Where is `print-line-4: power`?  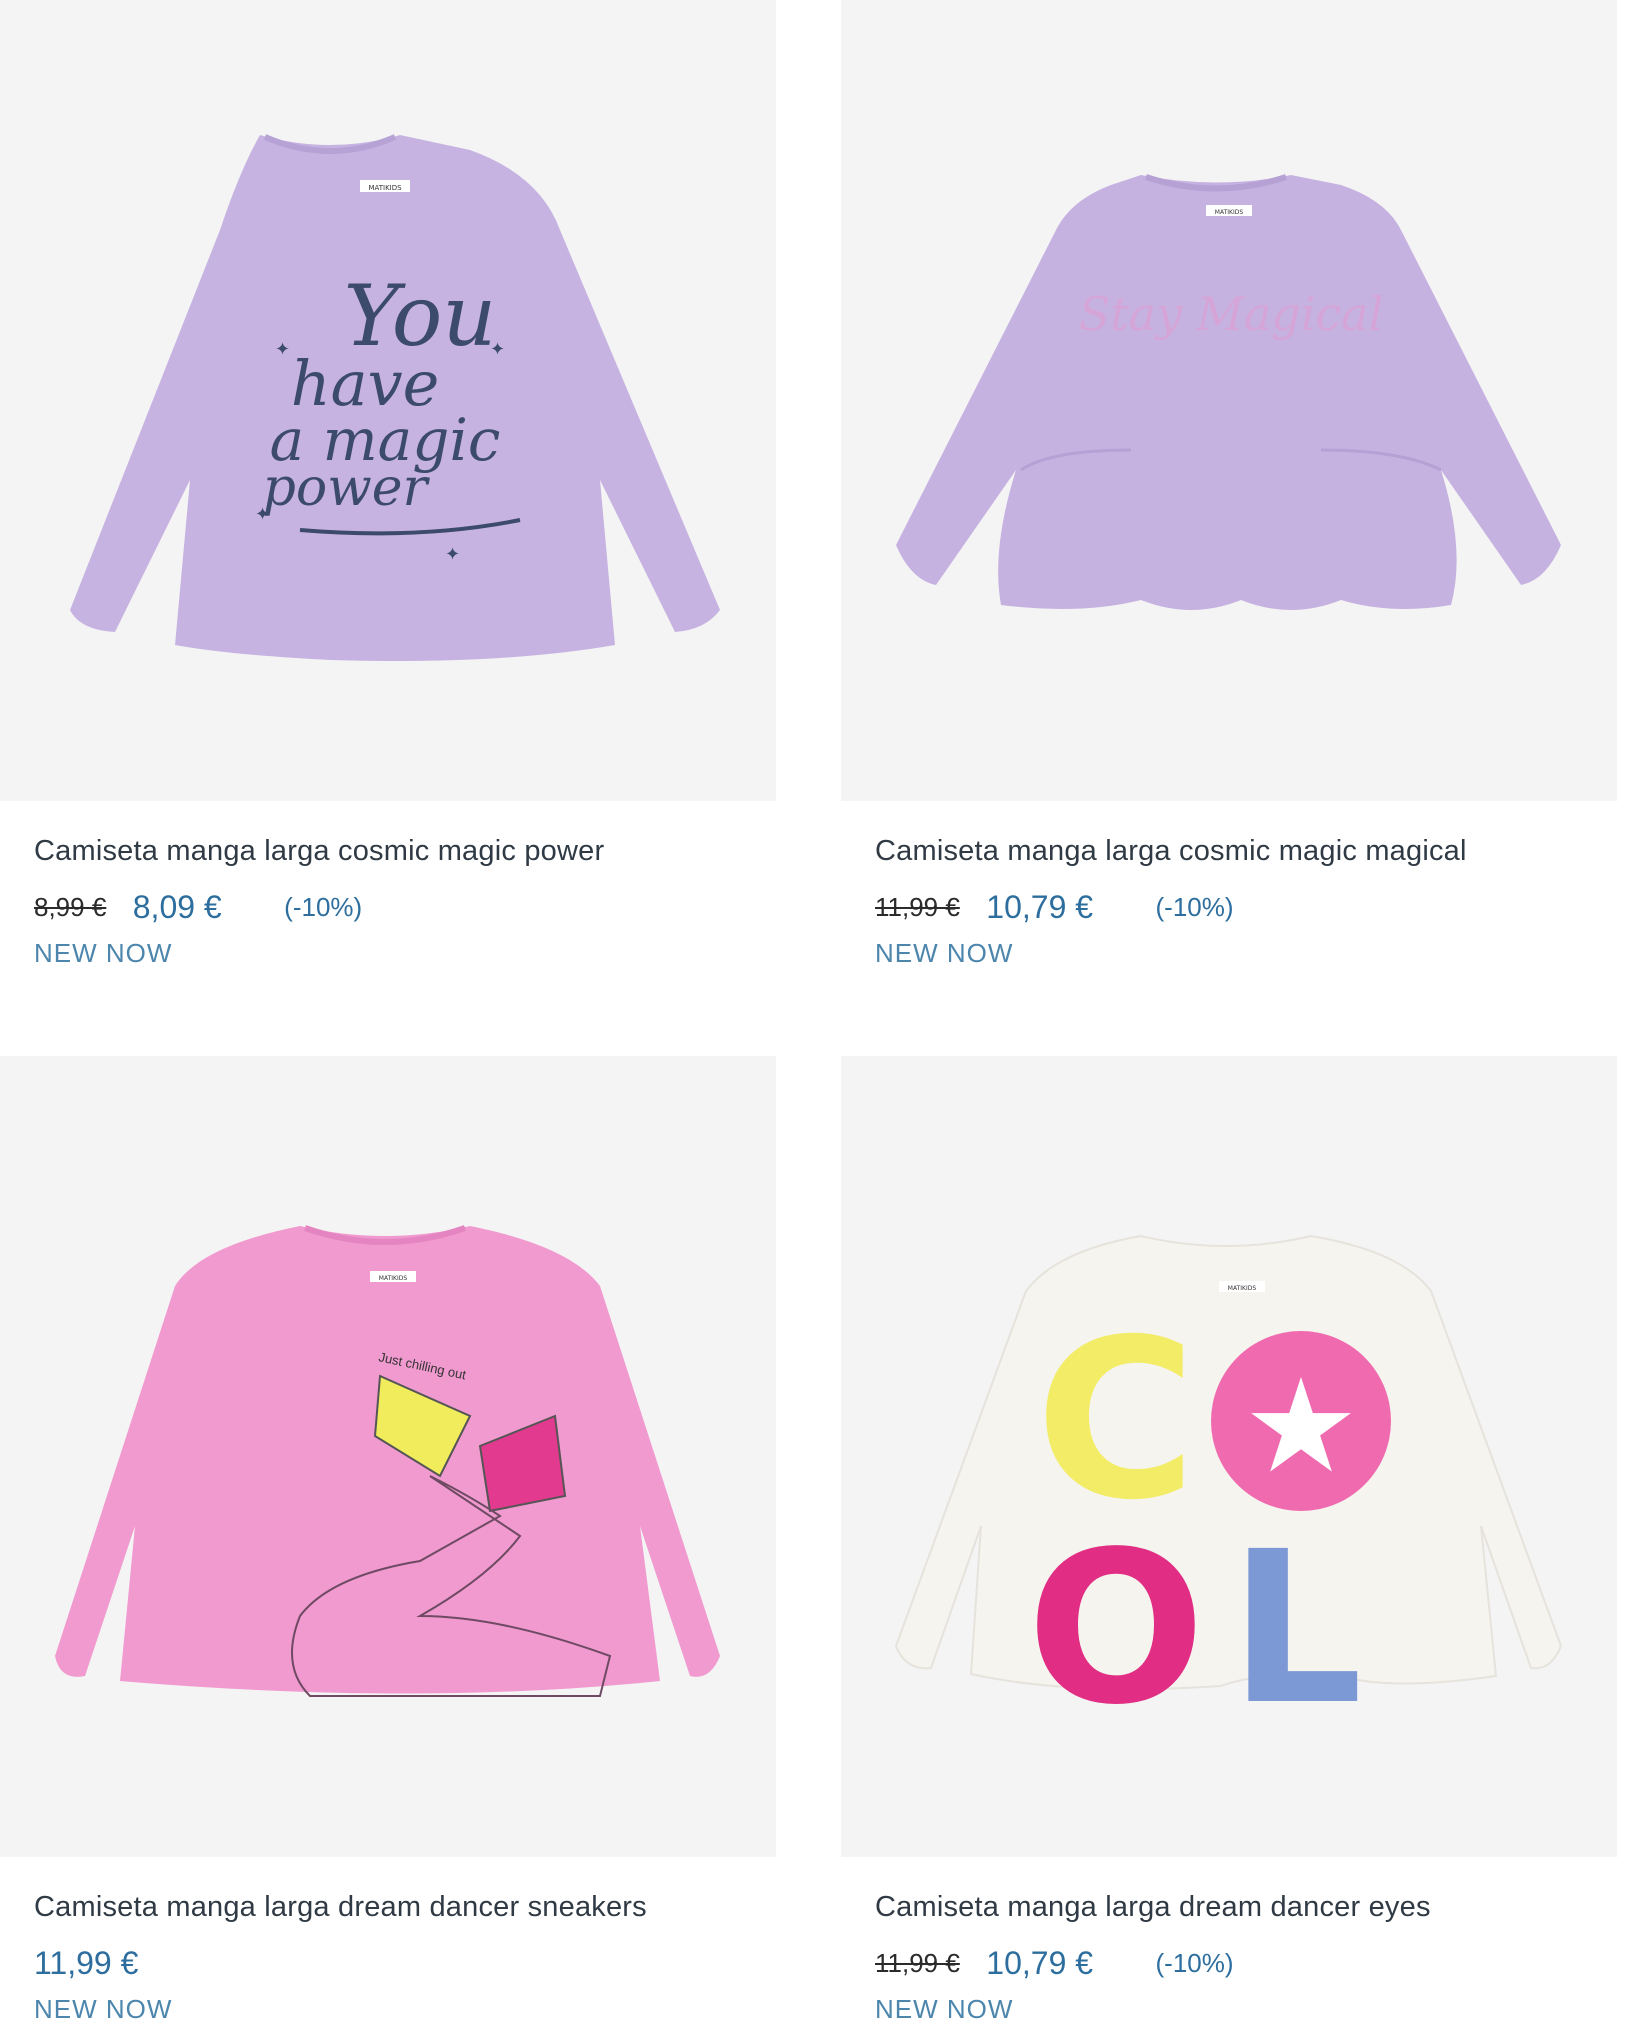 print-line-4: power is located at coordinates (347, 488).